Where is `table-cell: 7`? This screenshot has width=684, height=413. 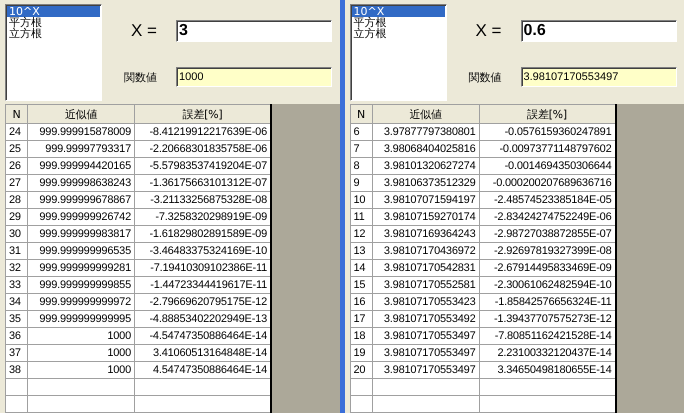 table-cell: 7 is located at coordinates (361, 149).